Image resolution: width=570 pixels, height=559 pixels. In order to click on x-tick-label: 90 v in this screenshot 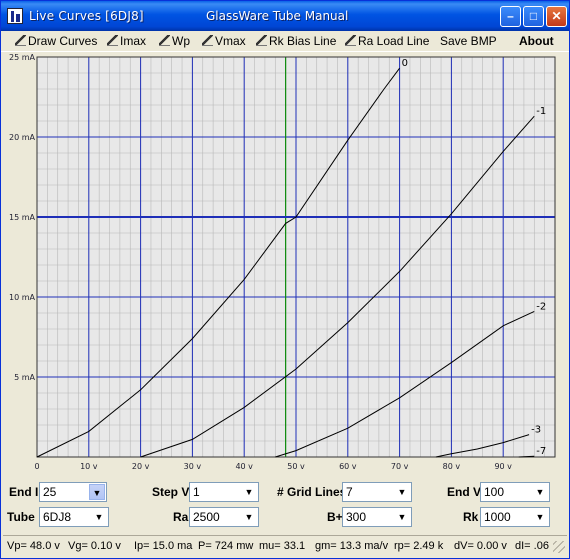, I will do `click(503, 466)`.